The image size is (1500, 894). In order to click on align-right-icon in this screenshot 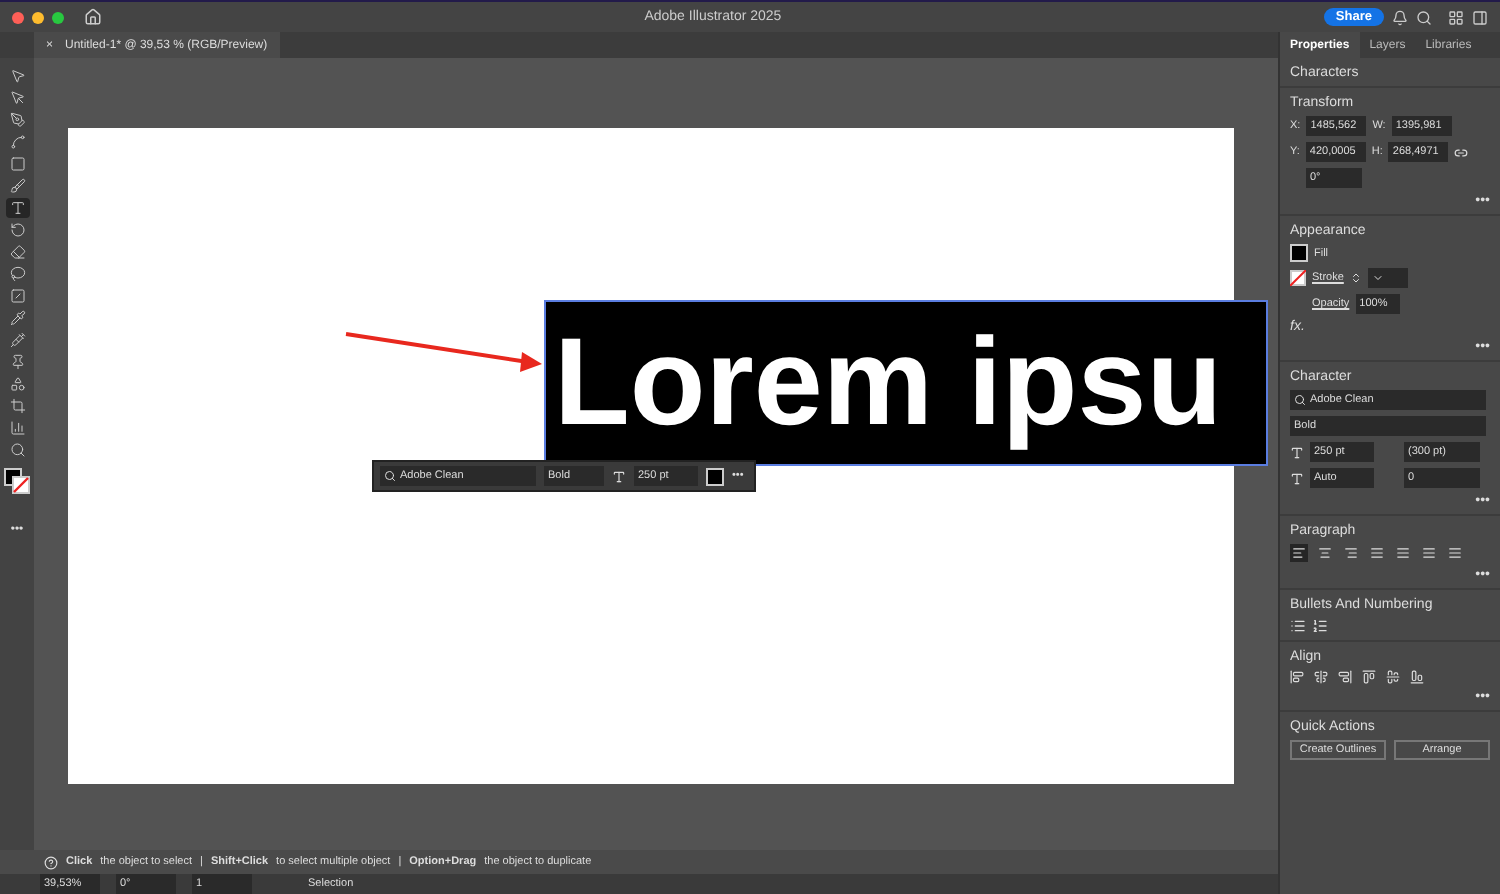, I will do `click(1345, 677)`.